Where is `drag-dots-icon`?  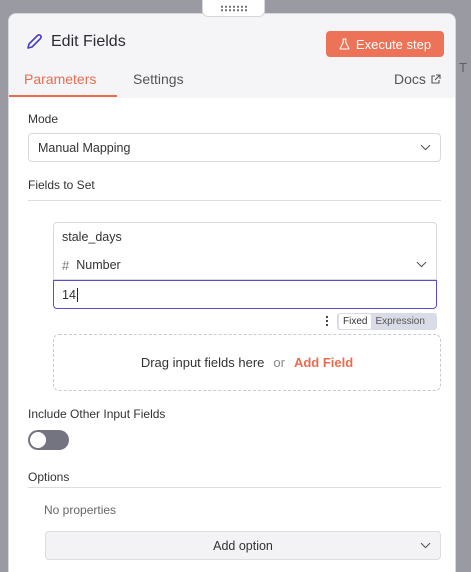 drag-dots-icon is located at coordinates (233, 8).